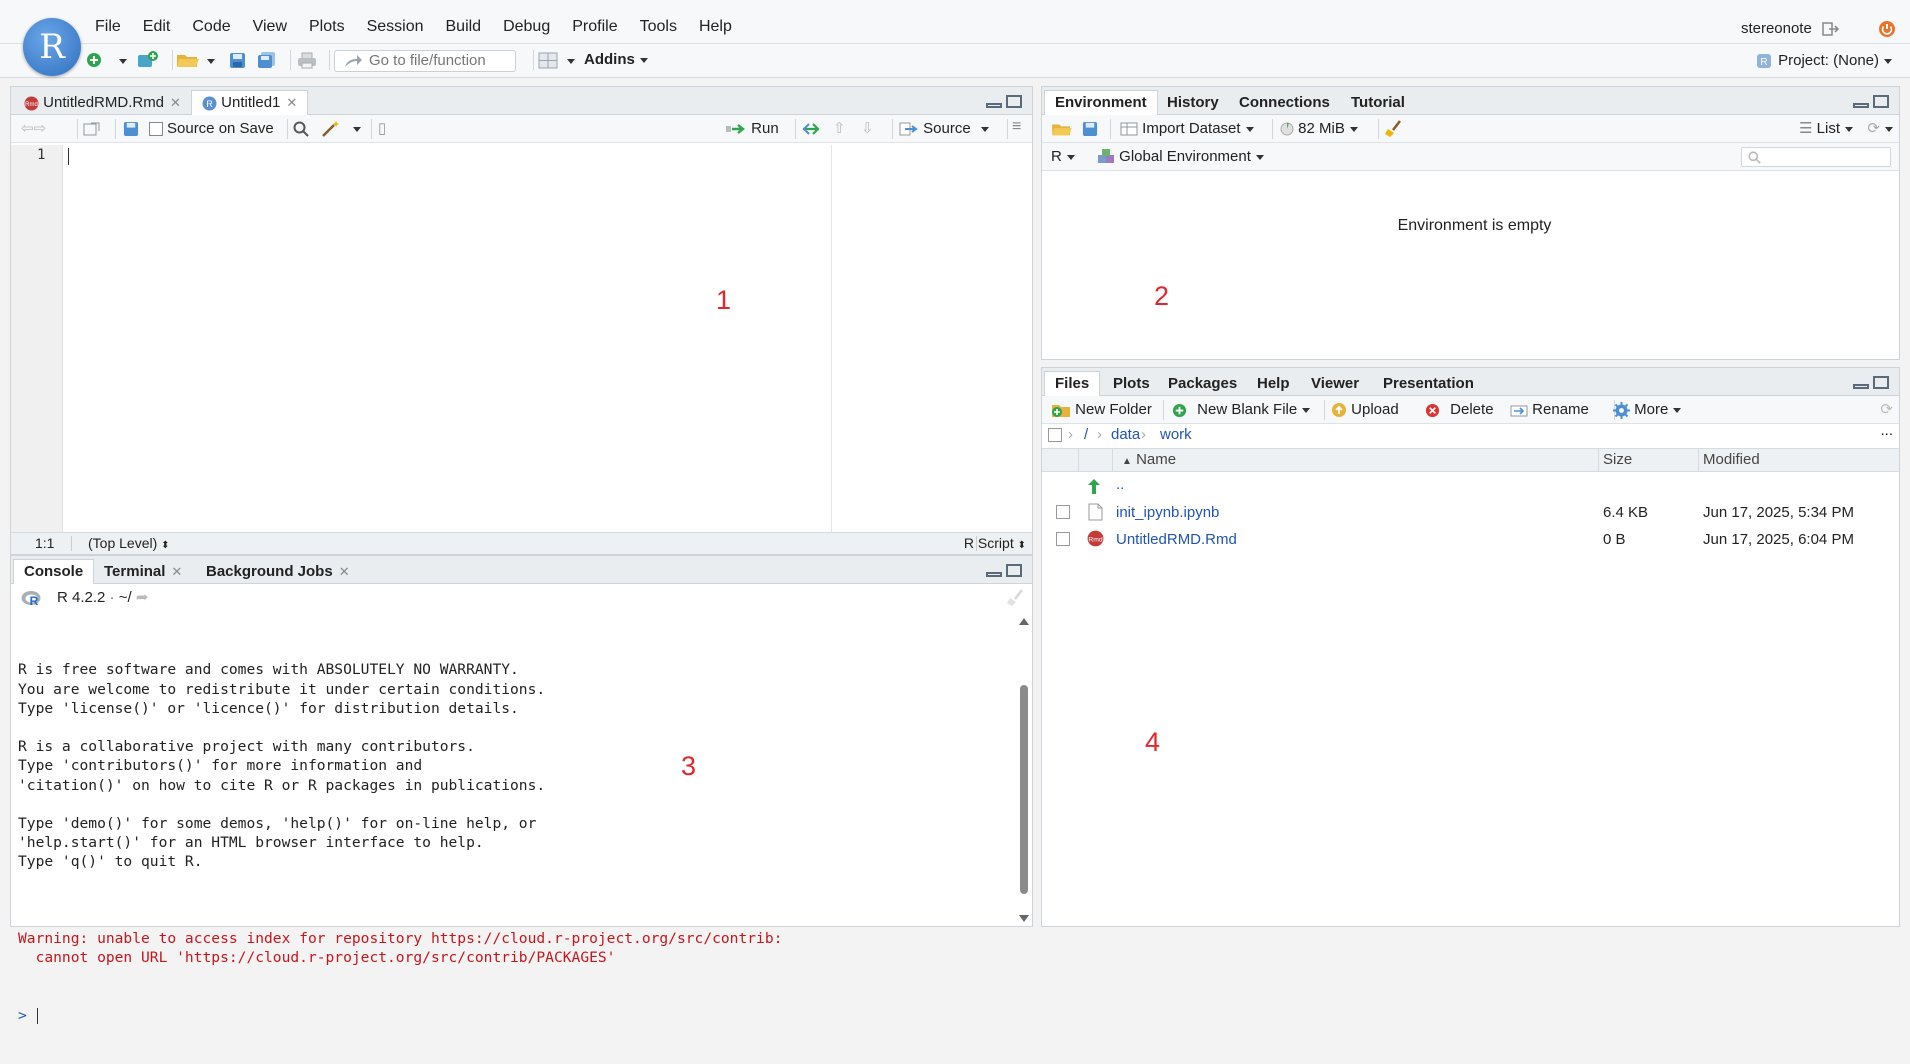 The width and height of the screenshot is (1910, 1064). What do you see at coordinates (1024, 918) in the screenshot?
I see `scroll-down-icon` at bounding box center [1024, 918].